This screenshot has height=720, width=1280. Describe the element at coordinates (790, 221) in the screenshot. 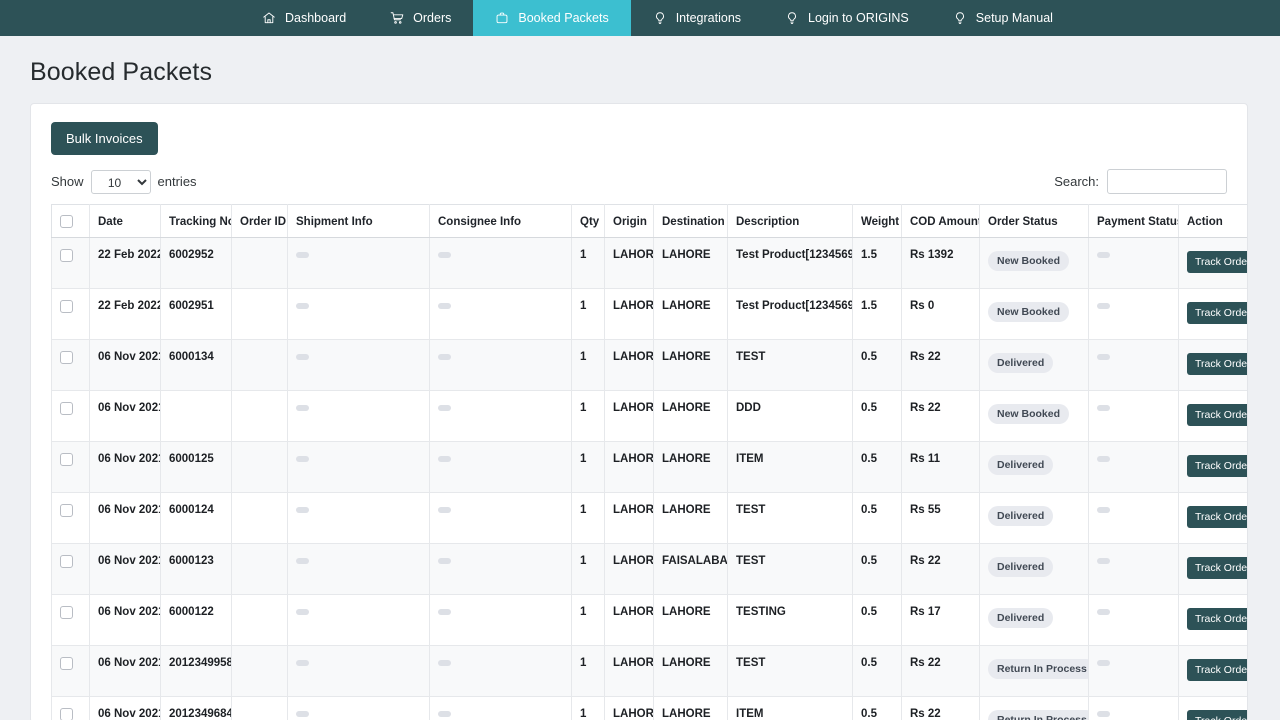

I see `column-header-description: Description` at that location.